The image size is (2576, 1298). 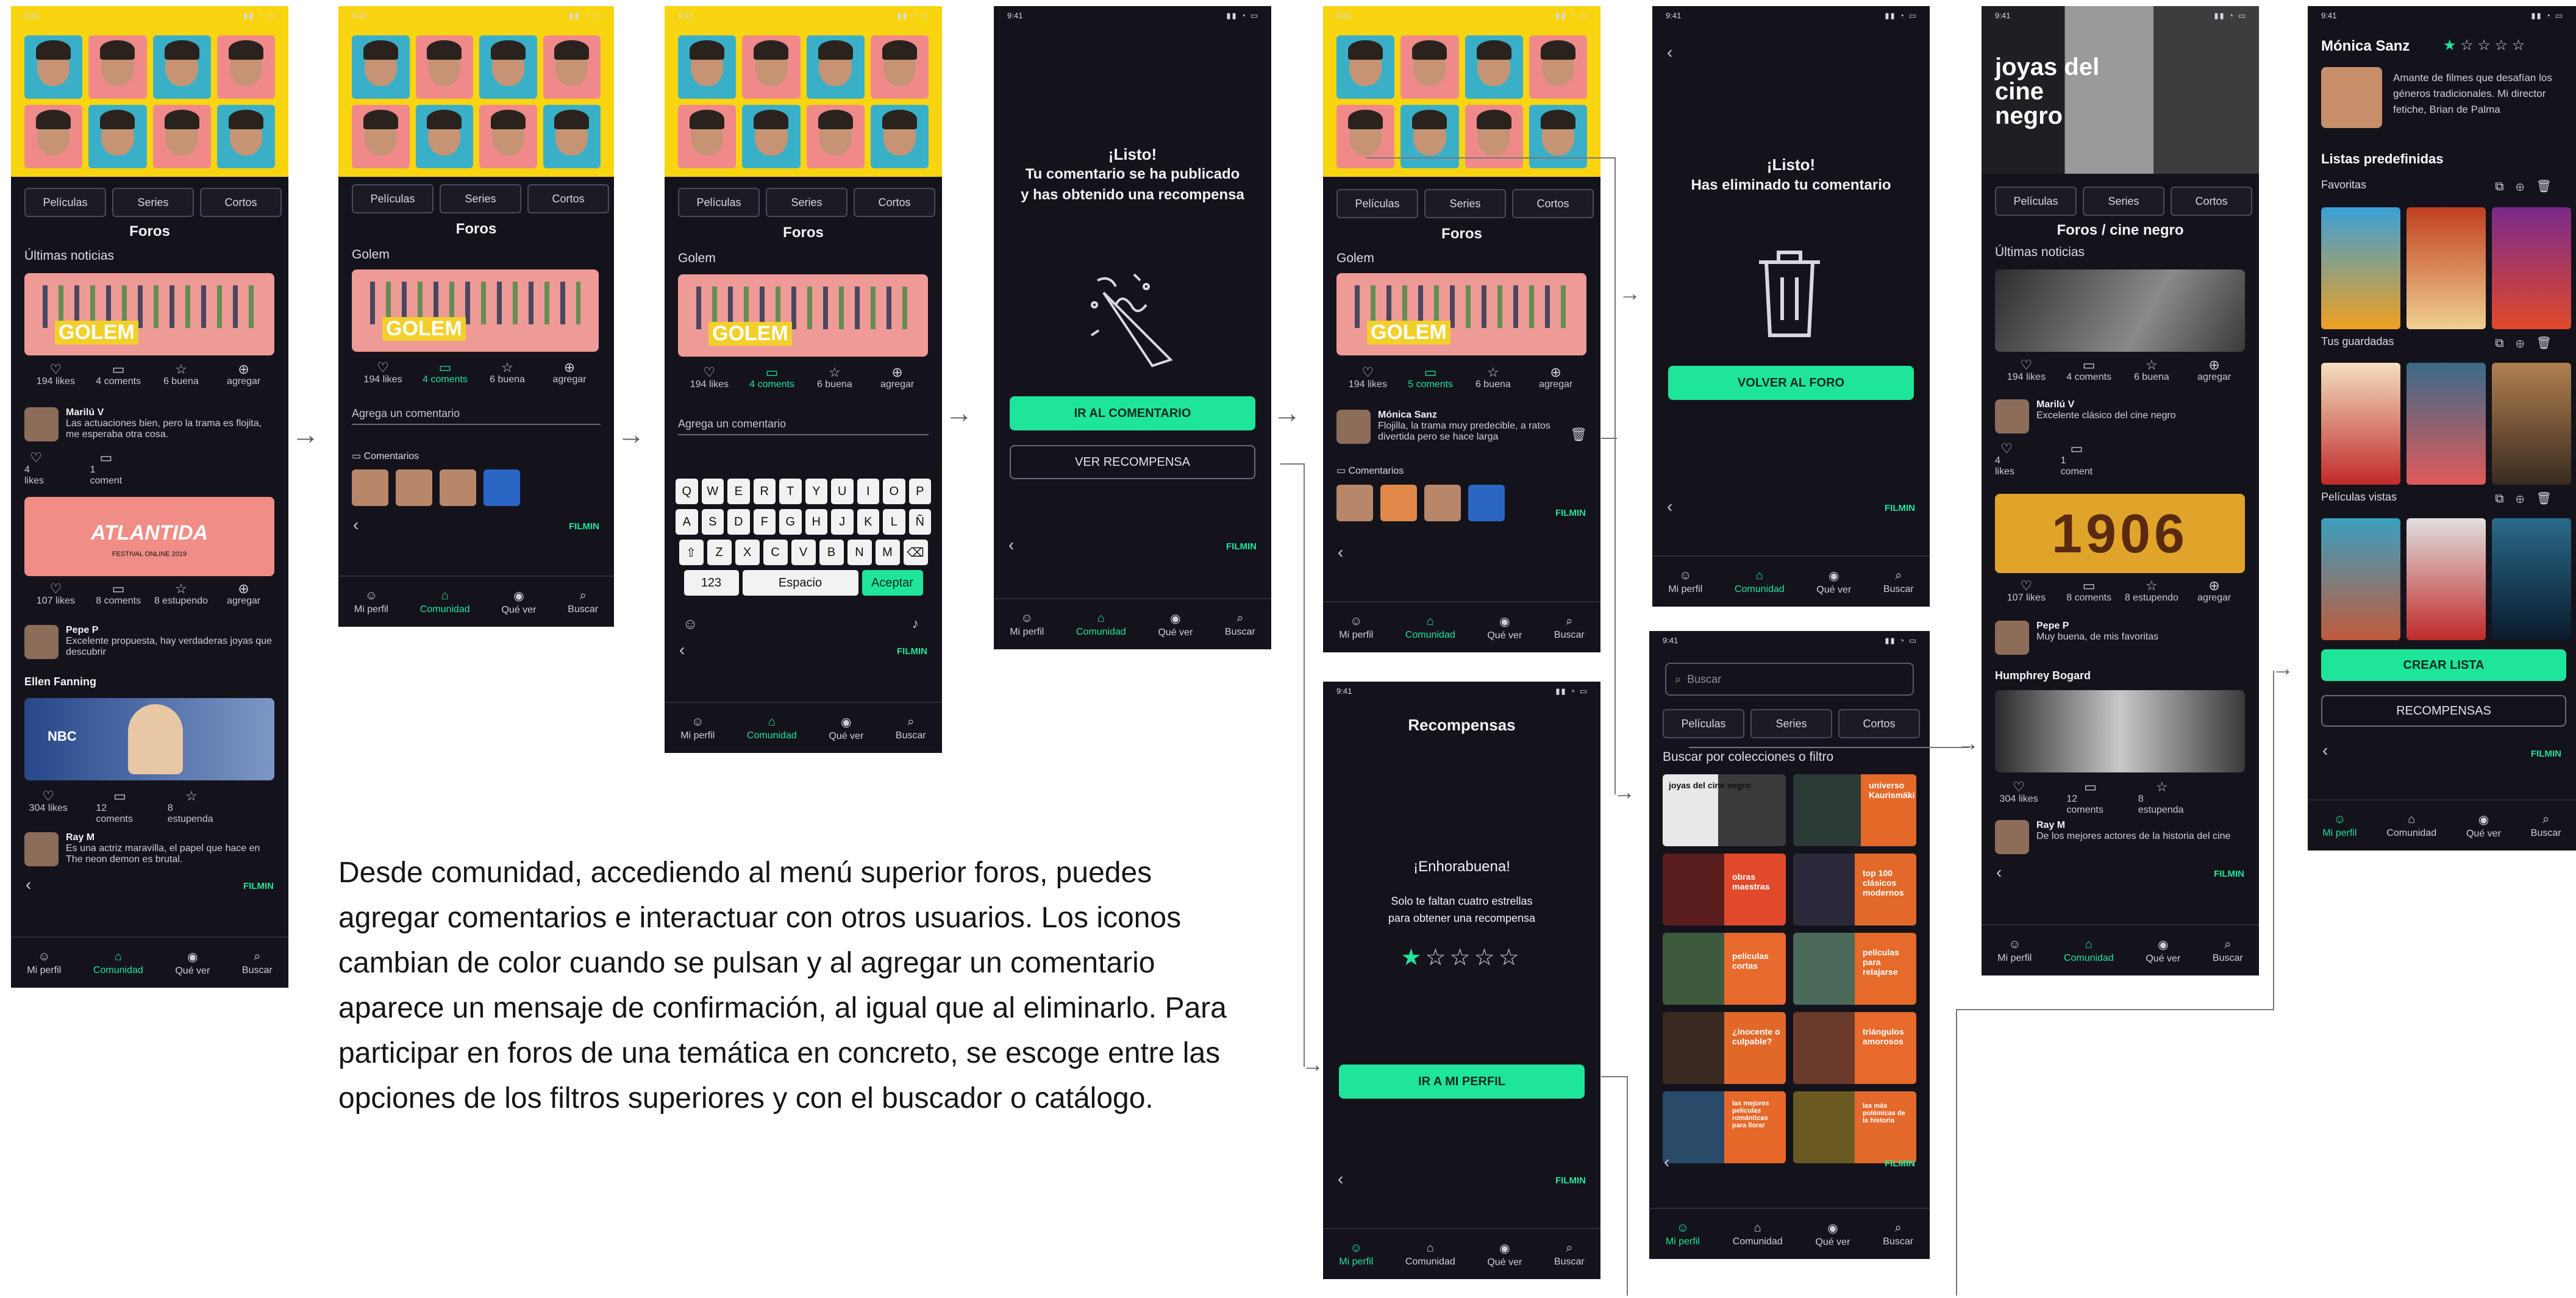 I want to click on keyboard-key: ⇧, so click(x=691, y=552).